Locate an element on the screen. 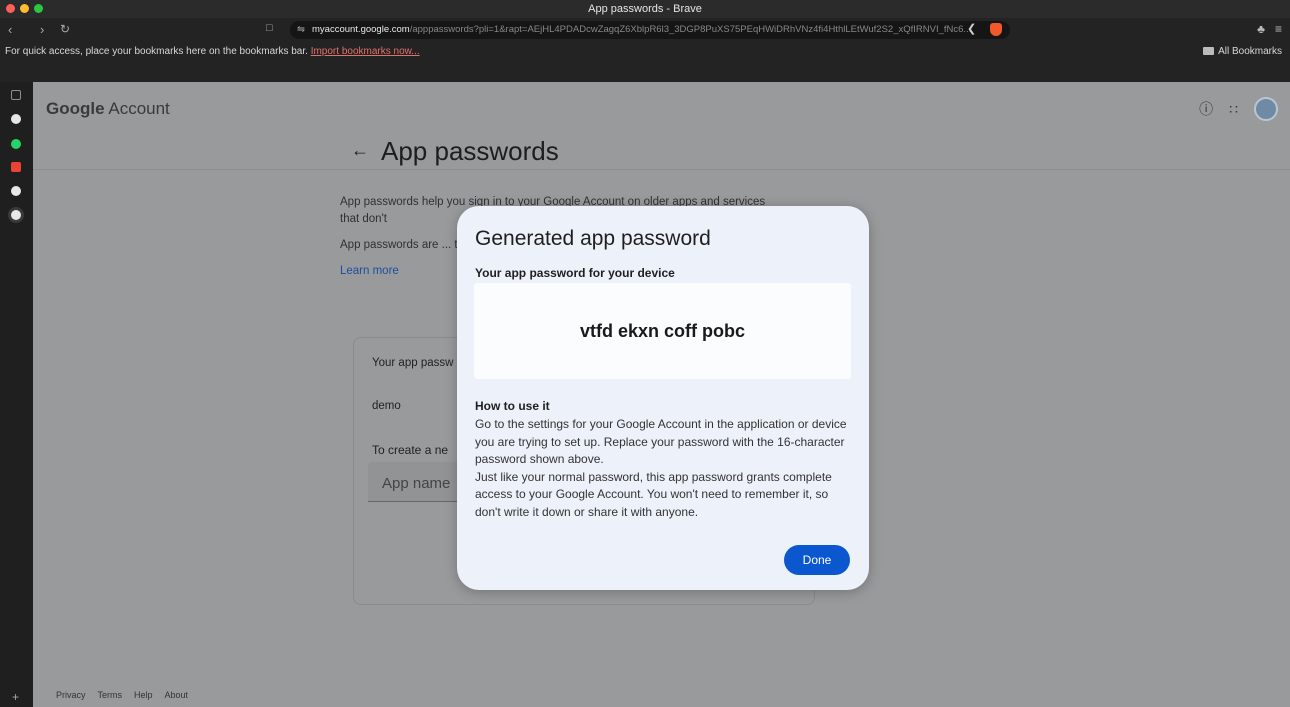 The image size is (1290, 707). learn-more-link: Learn more is located at coordinates (369, 271).